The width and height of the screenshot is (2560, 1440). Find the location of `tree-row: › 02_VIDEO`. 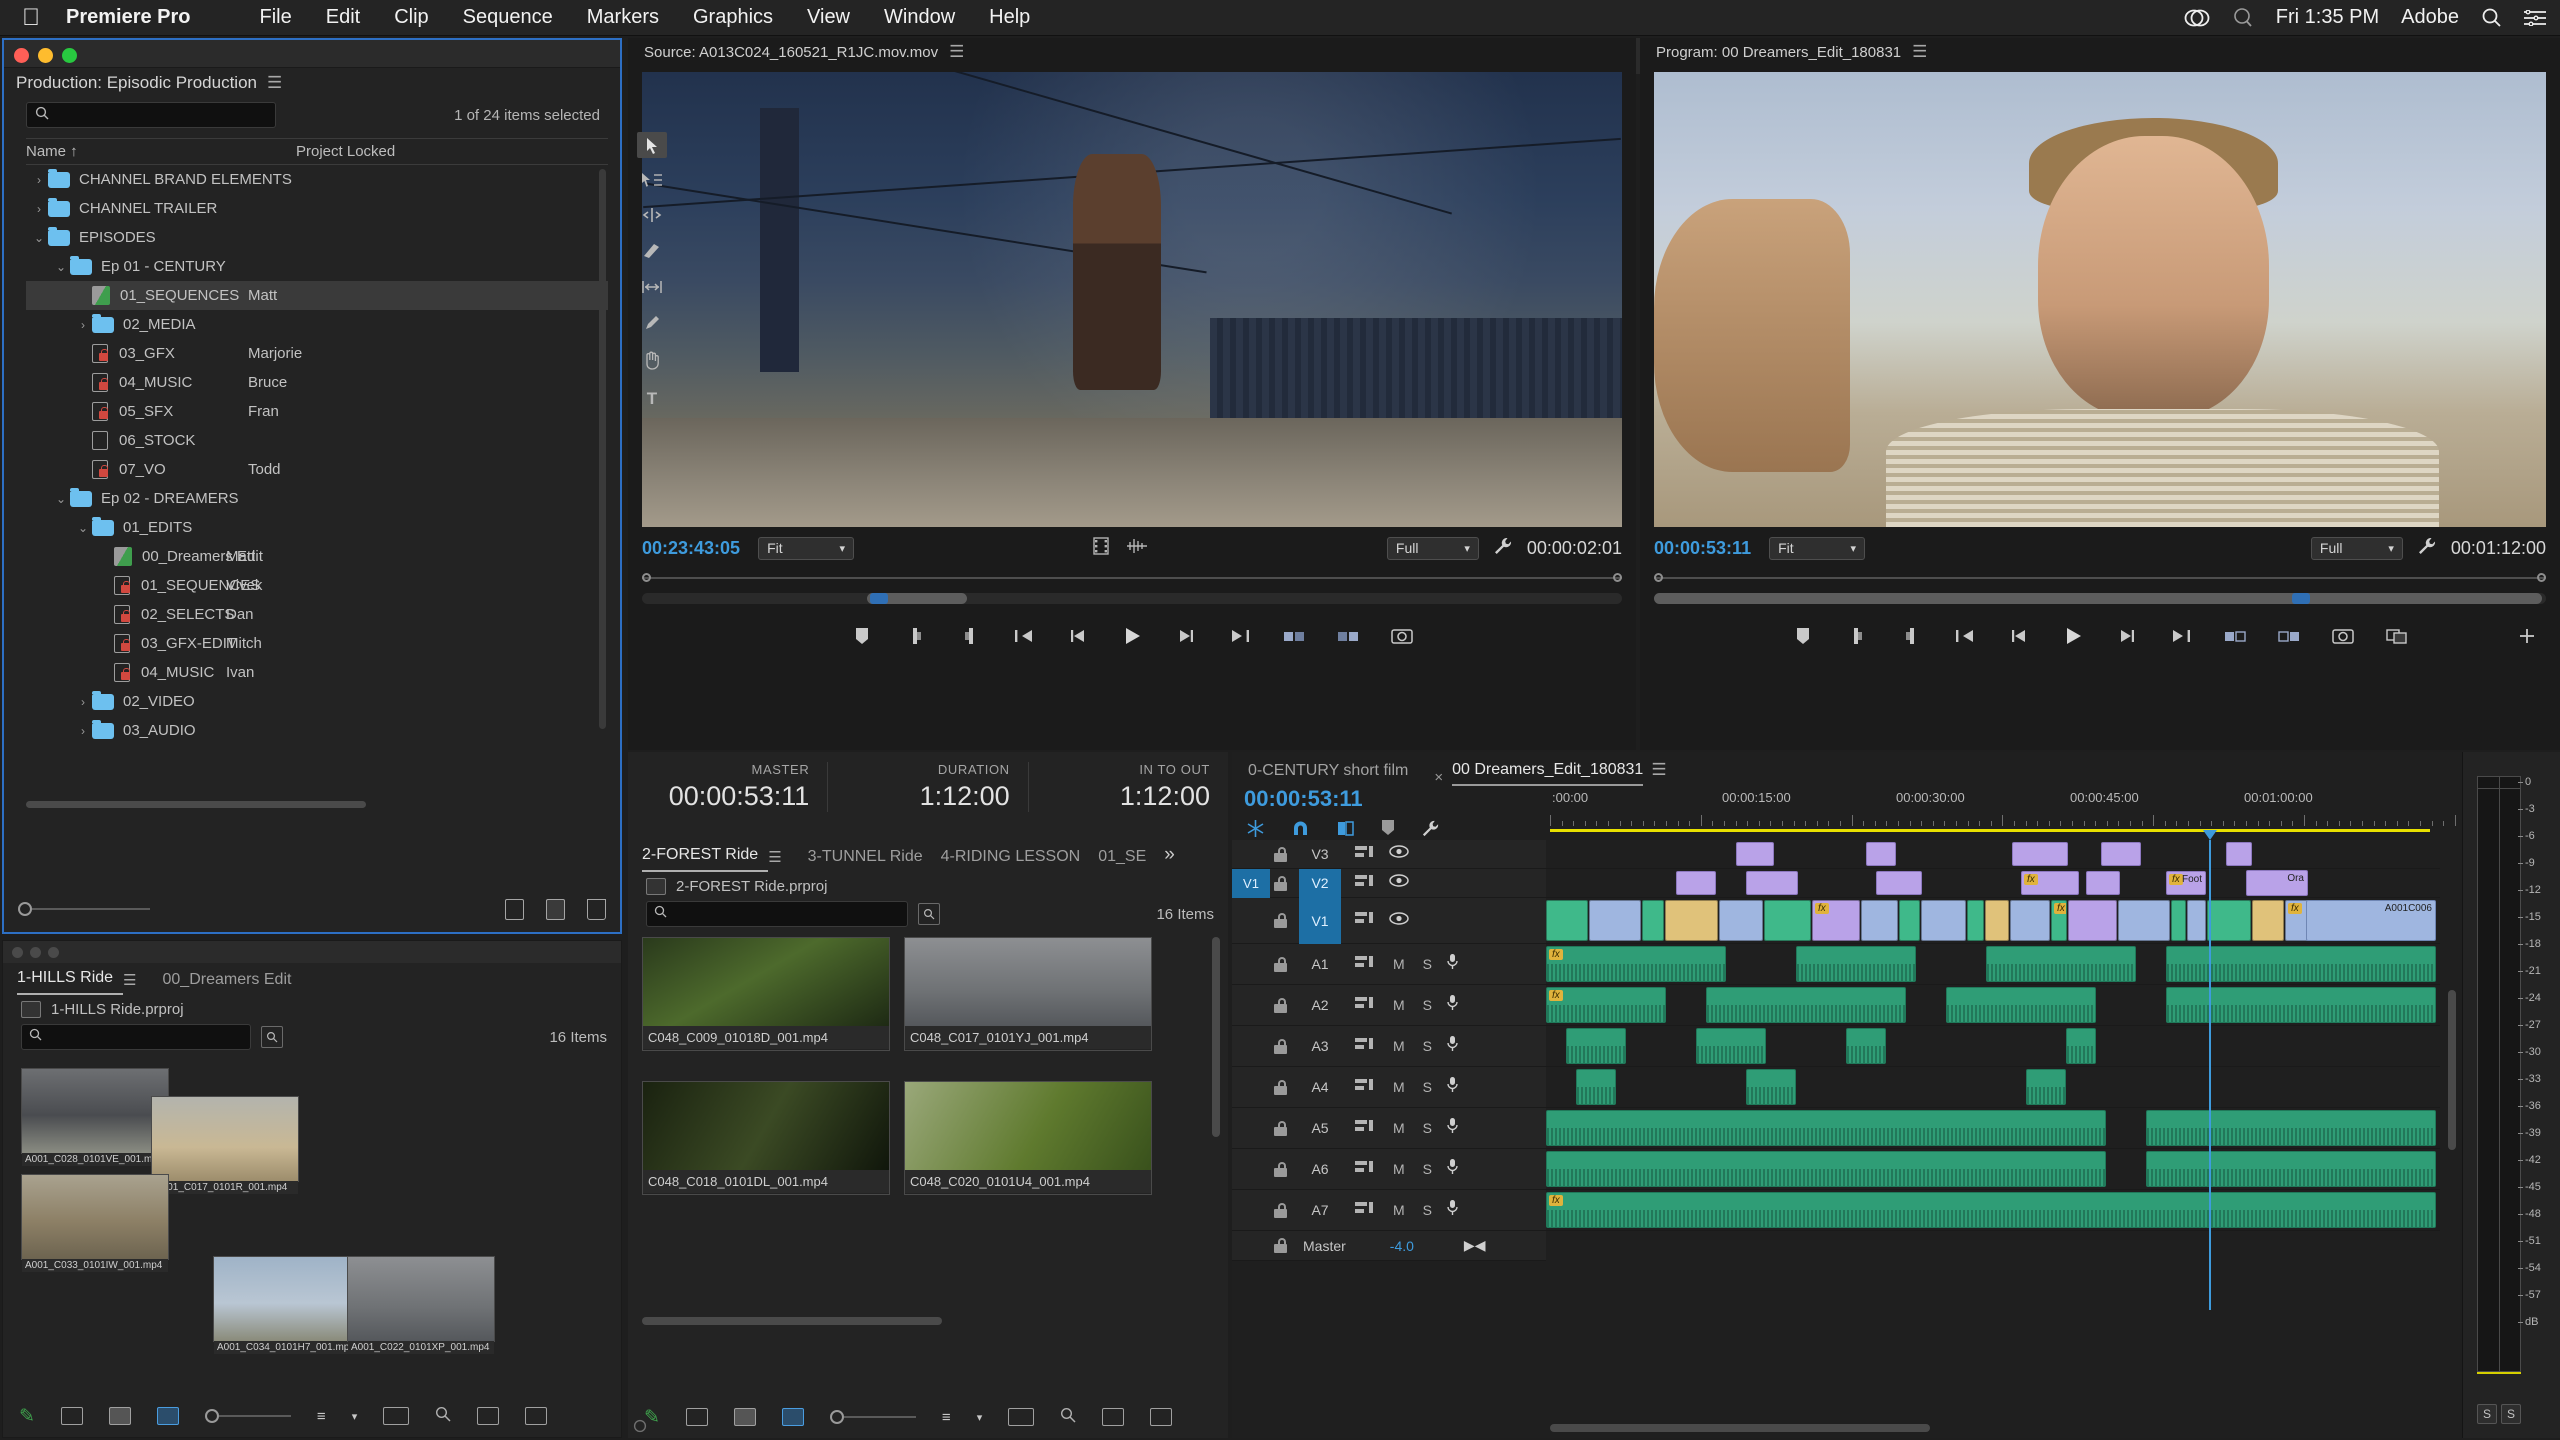

tree-row: › 02_VIDEO is located at coordinates (317, 701).